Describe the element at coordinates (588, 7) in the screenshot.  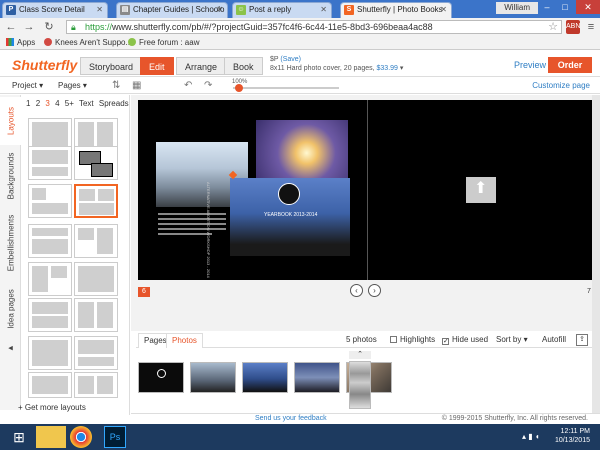
I see `window-close-icon: ✕` at that location.